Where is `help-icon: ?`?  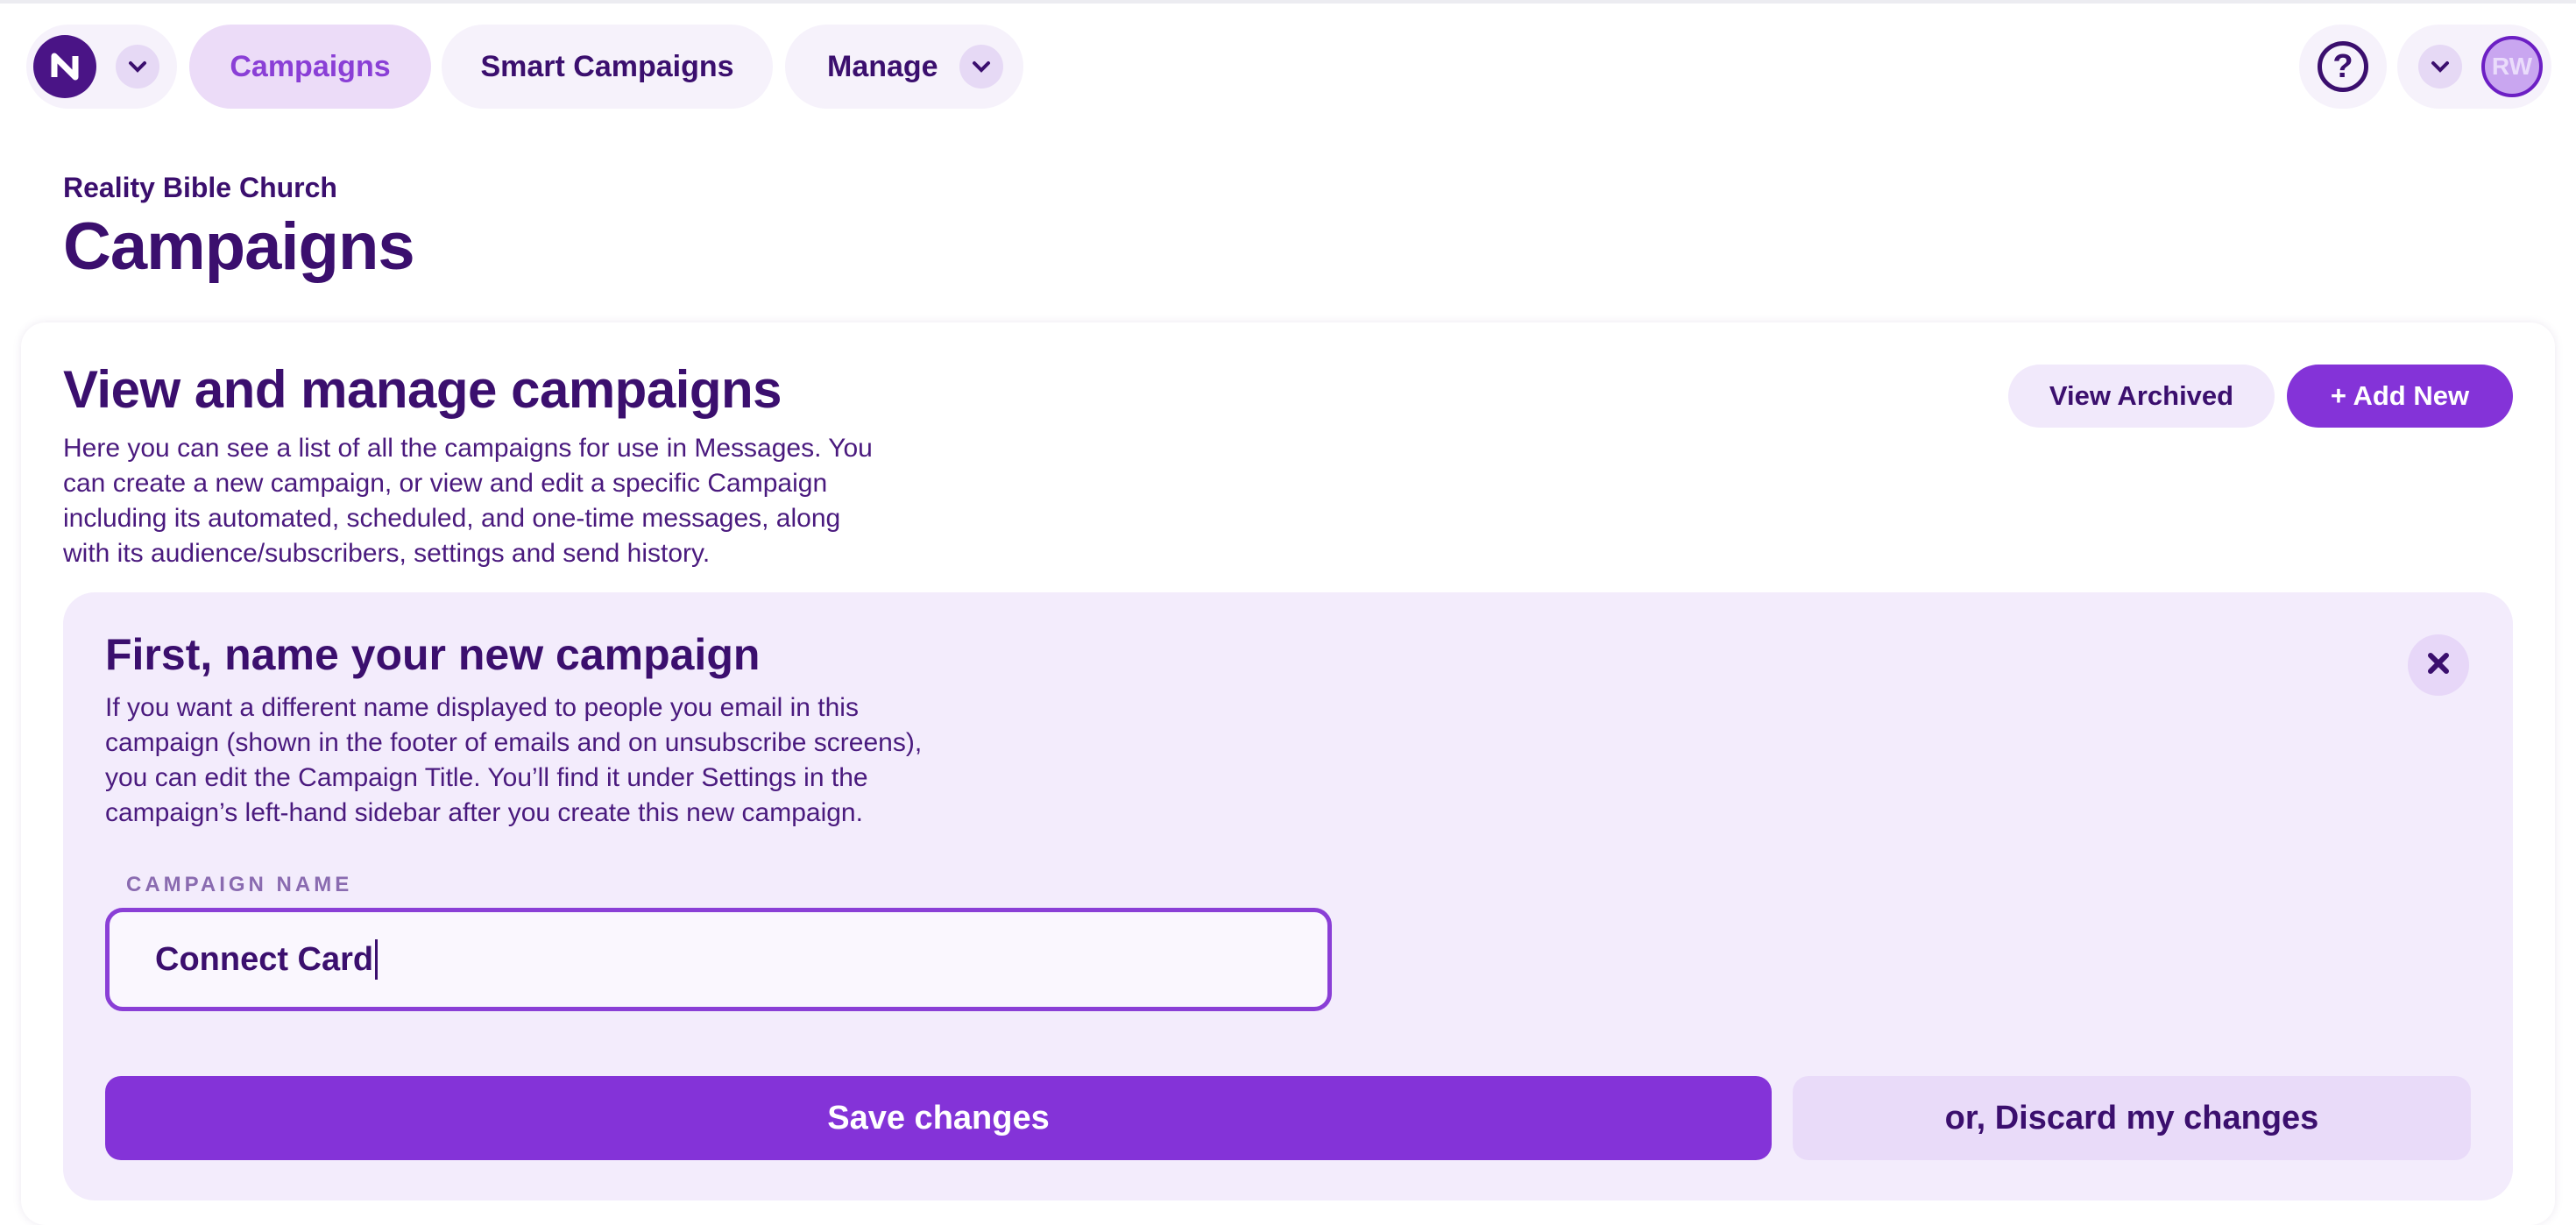
help-icon: ? is located at coordinates (2343, 66).